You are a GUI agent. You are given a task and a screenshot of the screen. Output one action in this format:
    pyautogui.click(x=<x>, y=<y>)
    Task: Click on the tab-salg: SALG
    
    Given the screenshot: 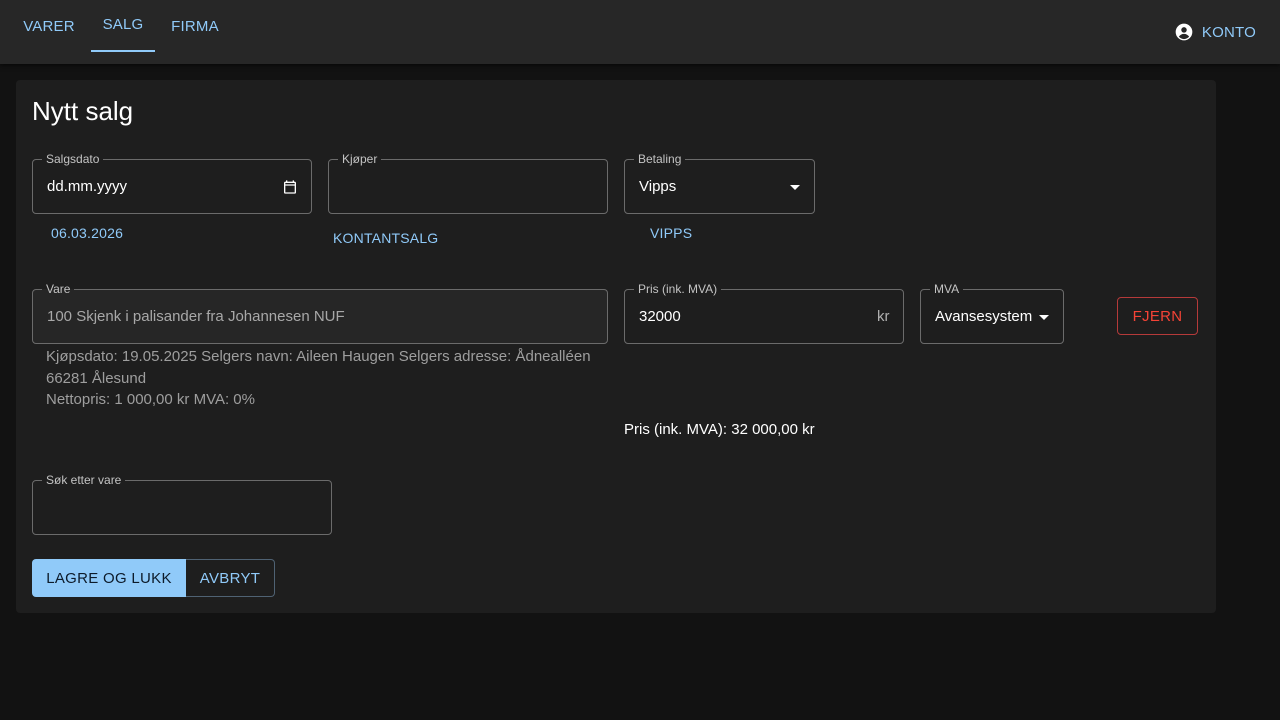 What is the action you would take?
    pyautogui.click(x=123, y=26)
    